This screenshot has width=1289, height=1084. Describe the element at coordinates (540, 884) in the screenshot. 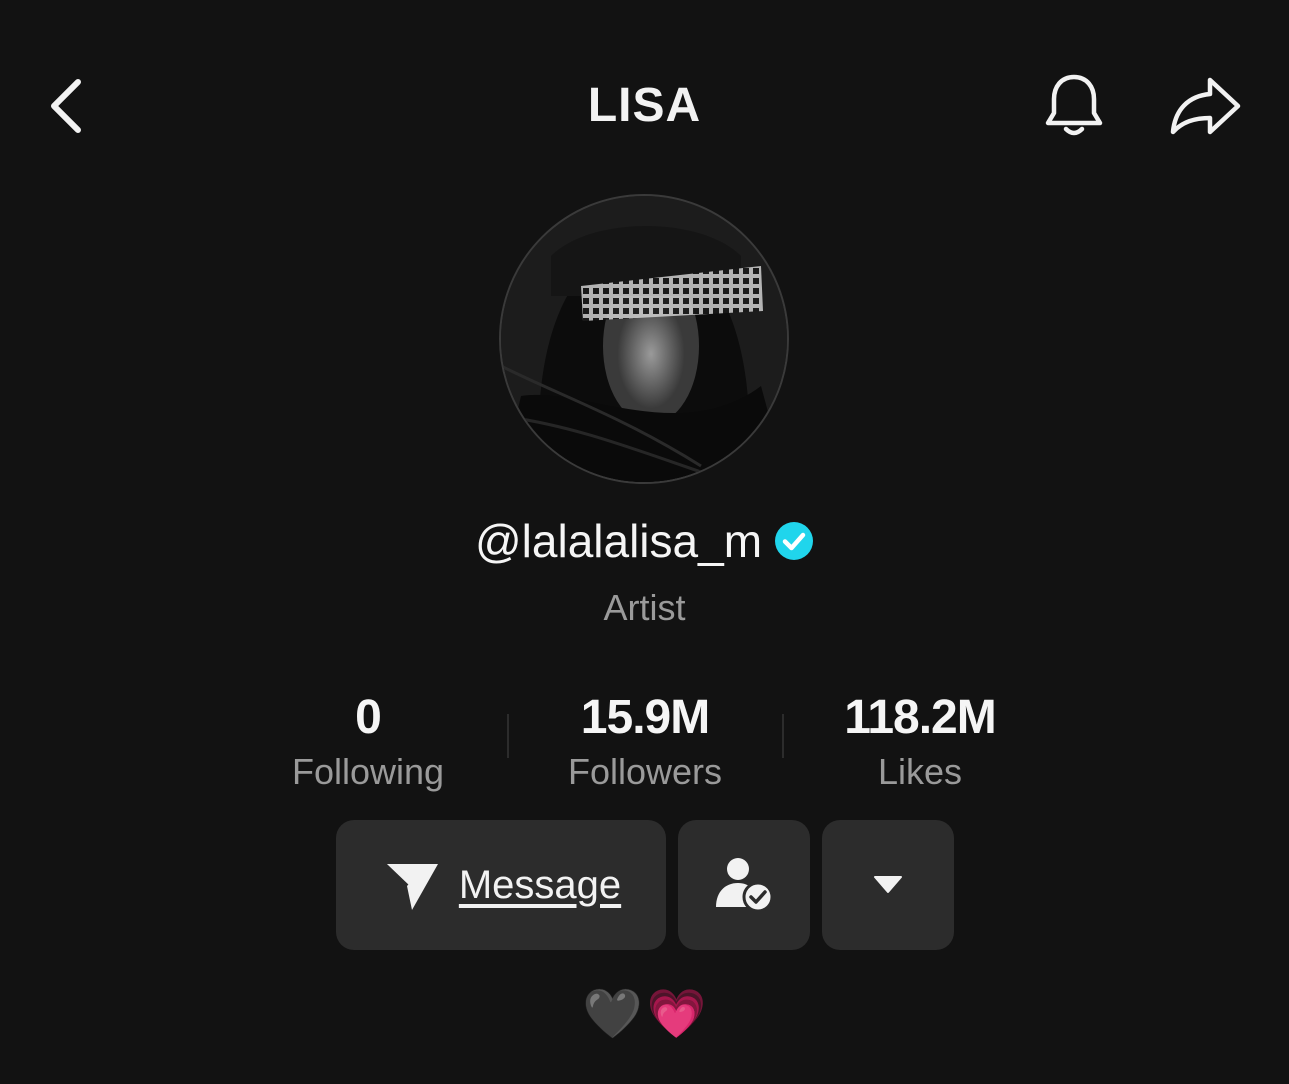

I see `message-button-label: Message` at that location.